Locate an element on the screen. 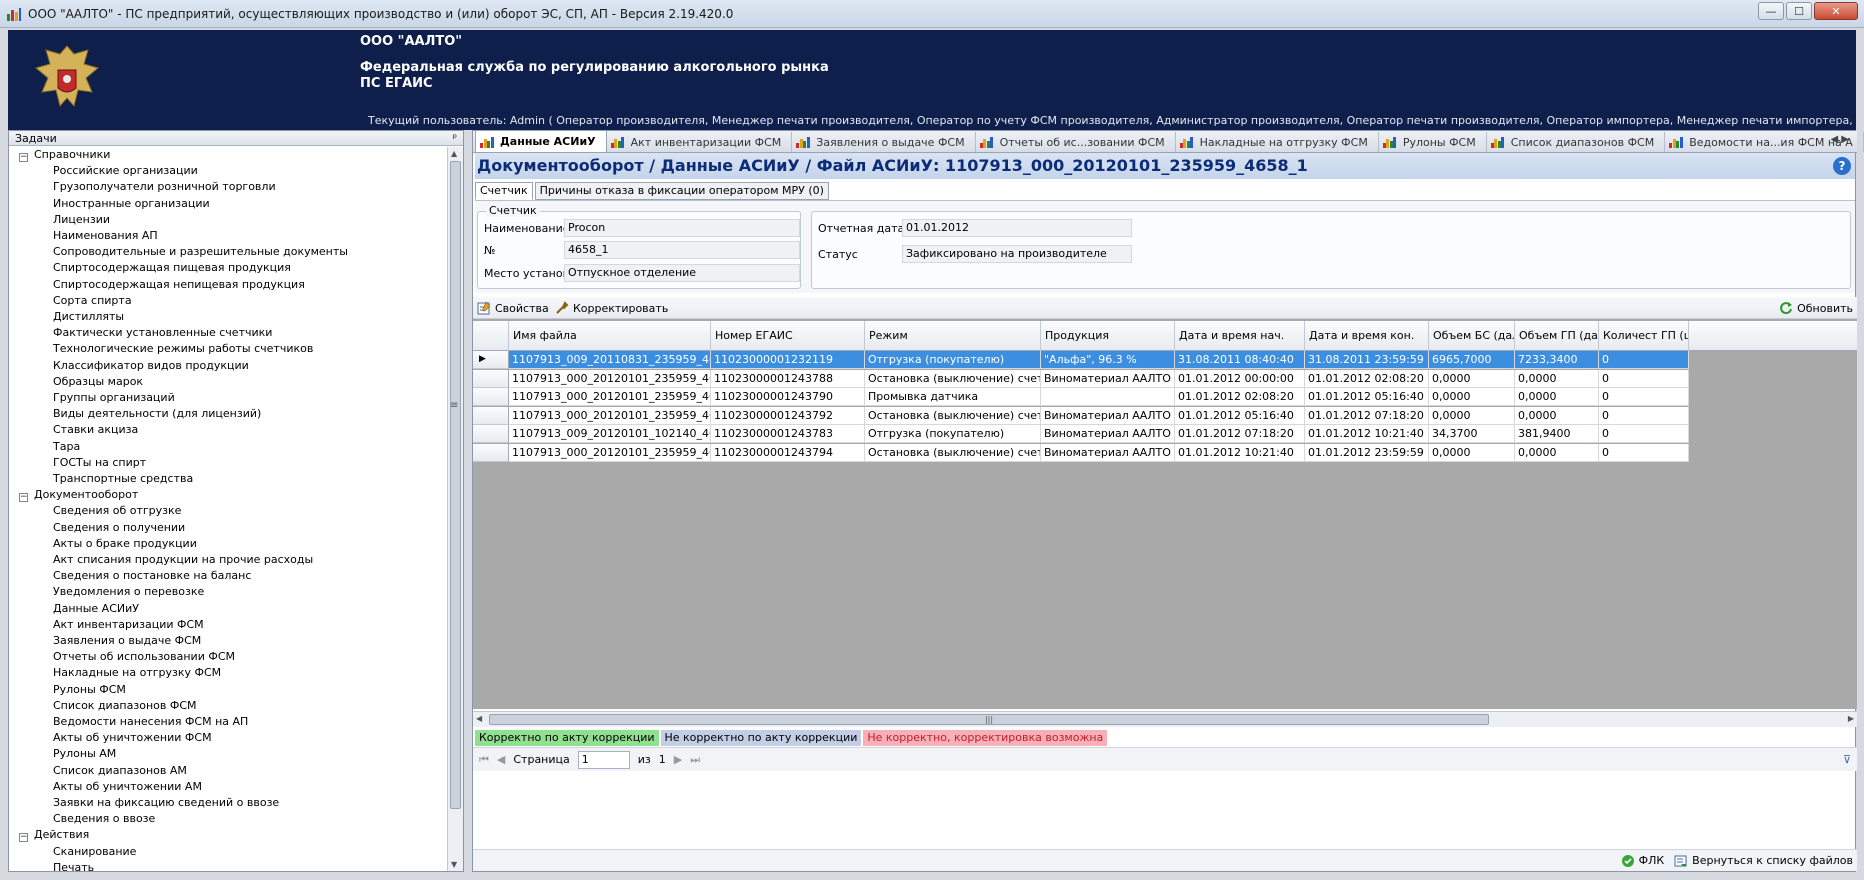 Image resolution: width=1864 pixels, height=880 pixels. correct-button: Корректировать is located at coordinates (611, 308).